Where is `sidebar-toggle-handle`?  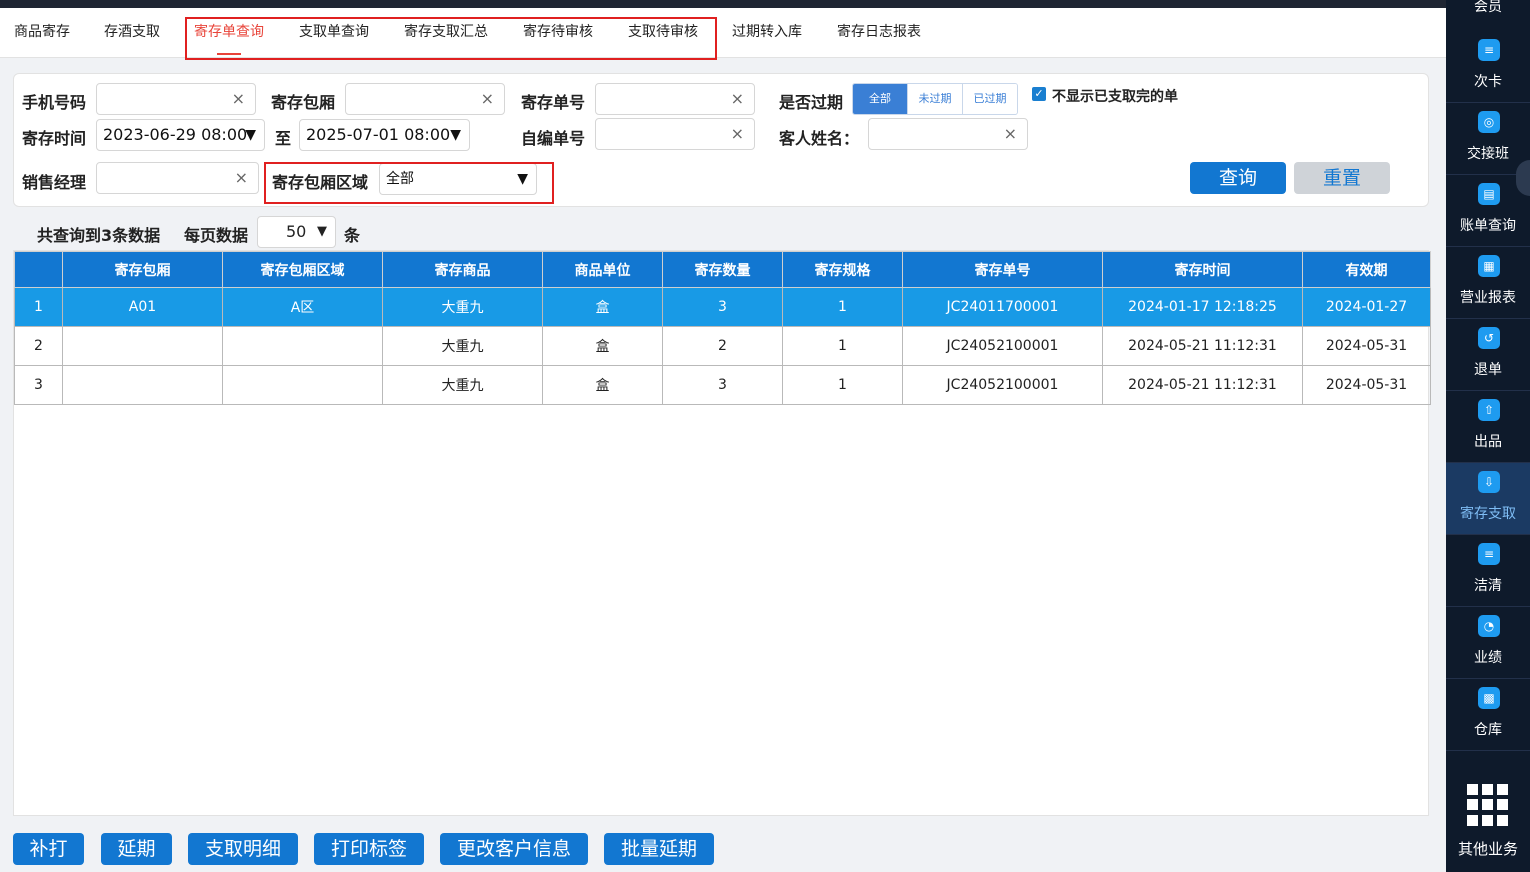
sidebar-toggle-handle is located at coordinates (1523, 178).